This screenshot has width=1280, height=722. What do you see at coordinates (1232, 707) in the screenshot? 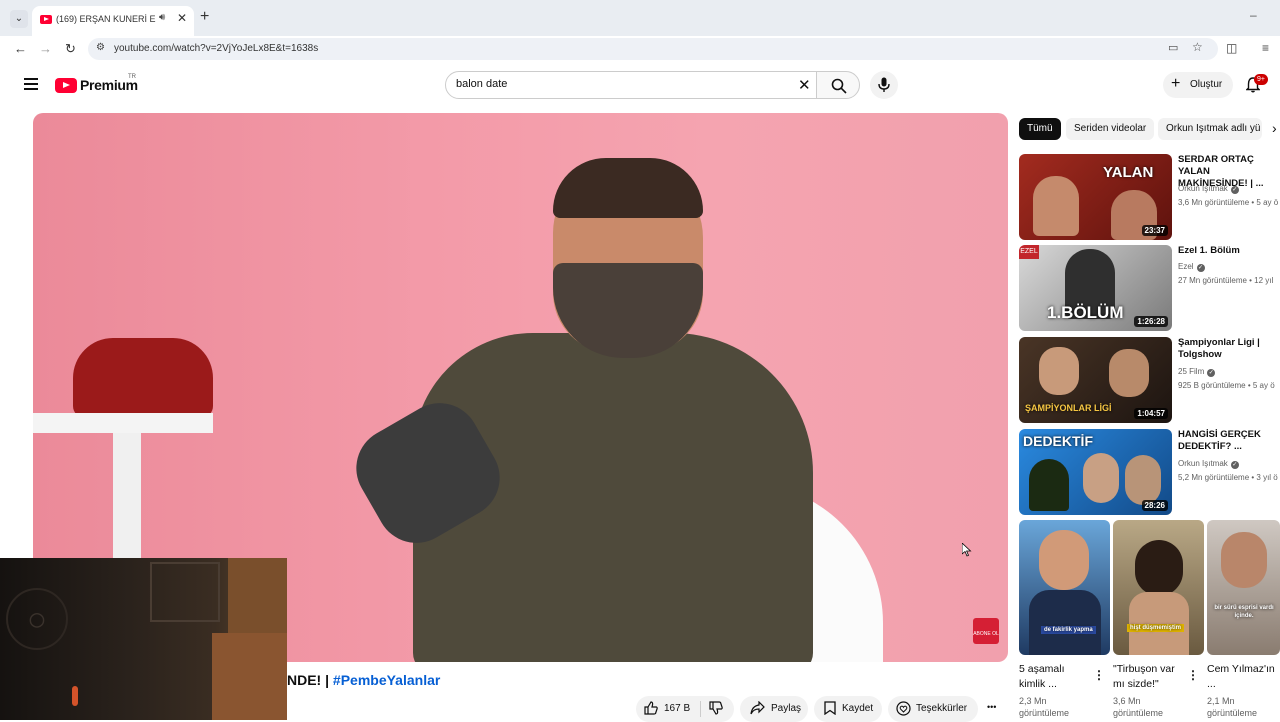
I see `short-views: 2,1 Mn görüntüleme` at bounding box center [1232, 707].